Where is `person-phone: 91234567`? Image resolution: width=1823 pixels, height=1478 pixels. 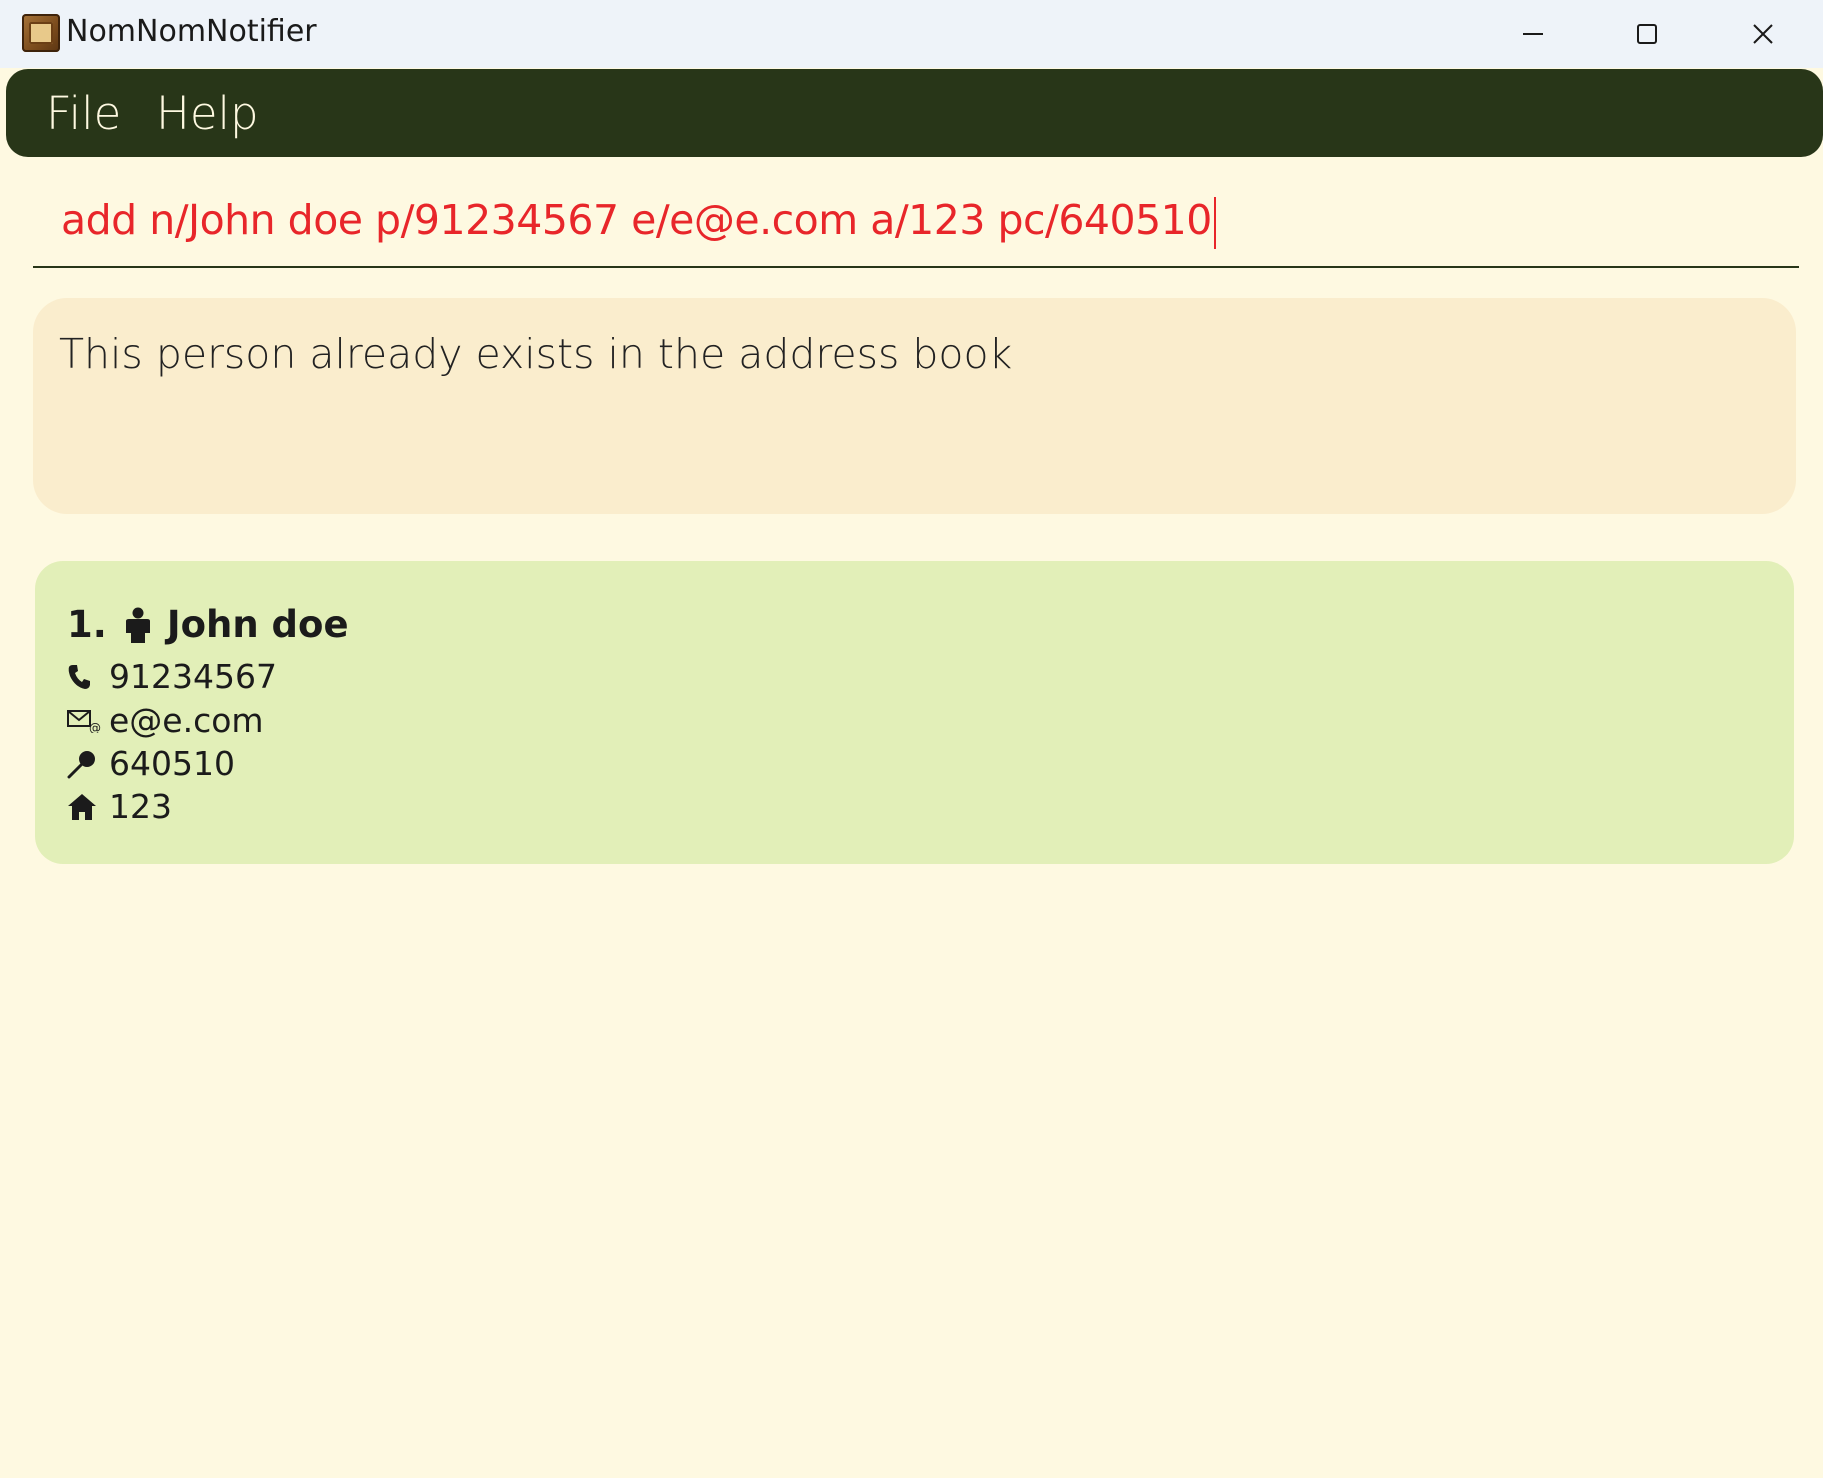
person-phone: 91234567 is located at coordinates (193, 676).